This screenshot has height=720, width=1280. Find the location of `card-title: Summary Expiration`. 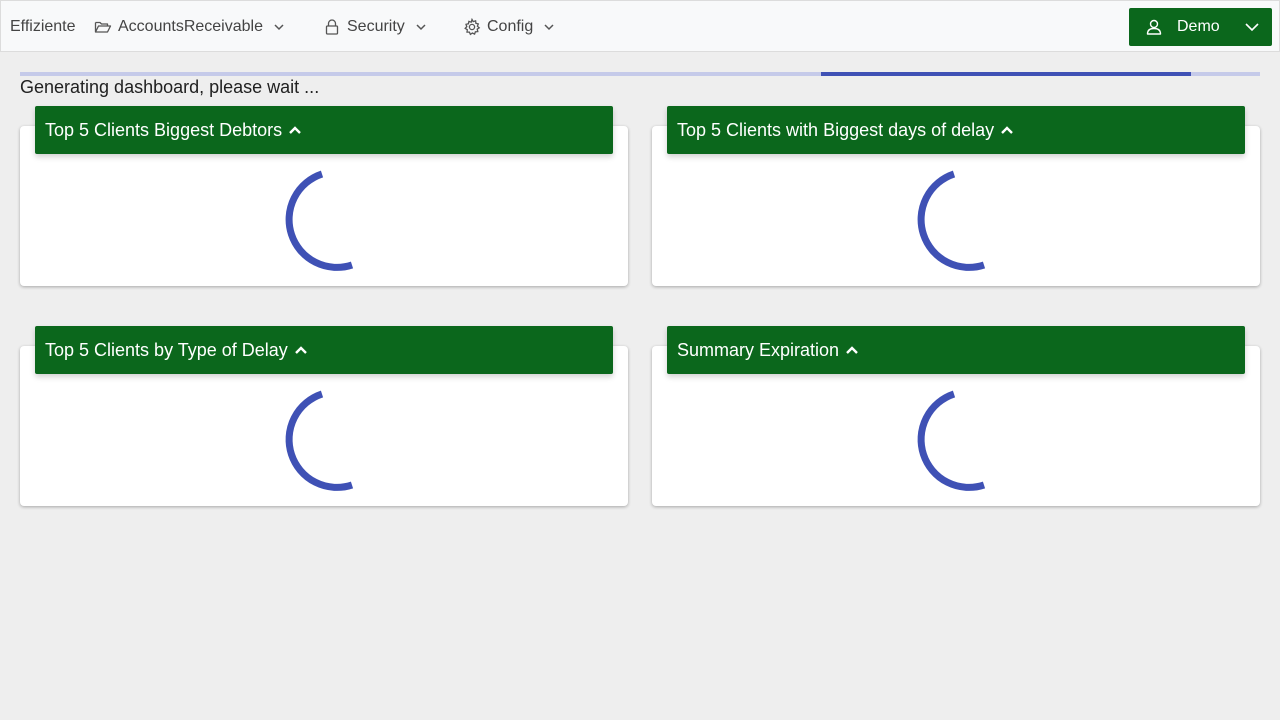

card-title: Summary Expiration is located at coordinates (758, 349).